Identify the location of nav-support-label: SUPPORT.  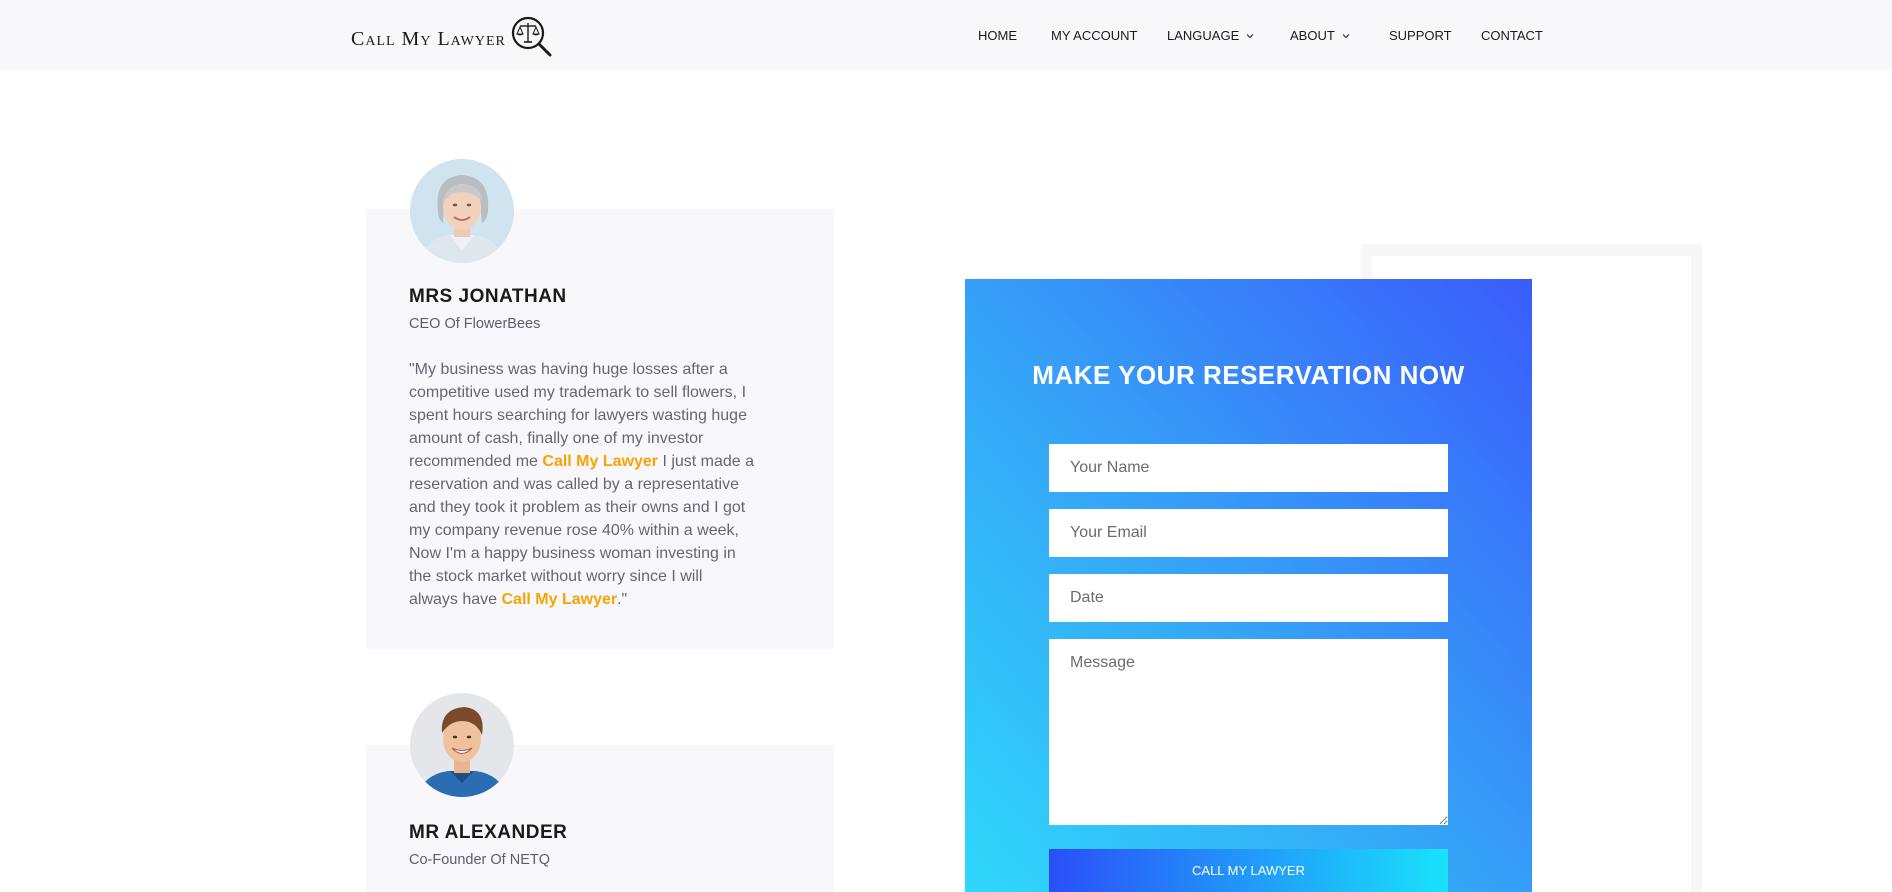
(1420, 35).